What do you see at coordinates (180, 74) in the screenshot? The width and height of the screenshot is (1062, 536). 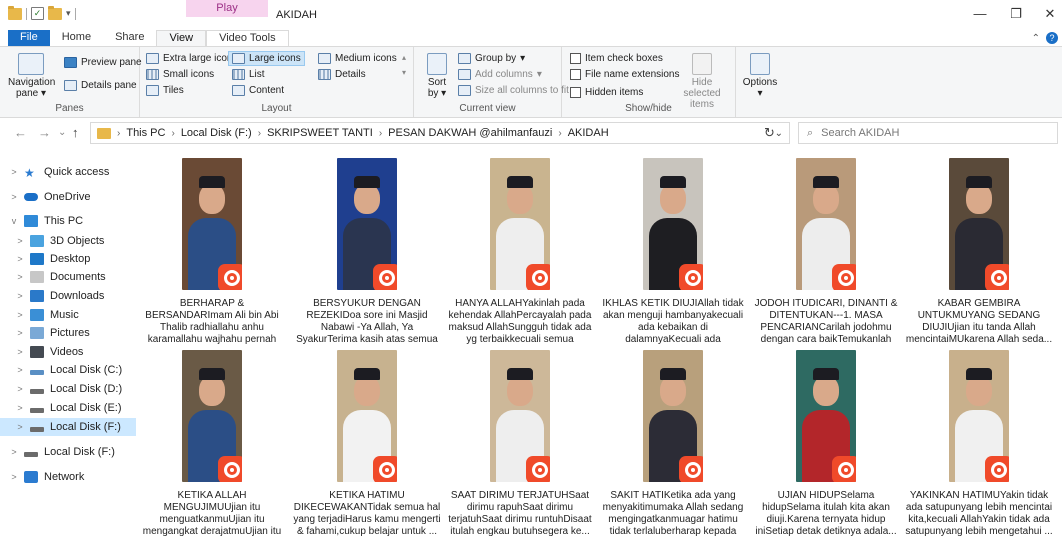 I see `layout-small-icons: Small icons` at bounding box center [180, 74].